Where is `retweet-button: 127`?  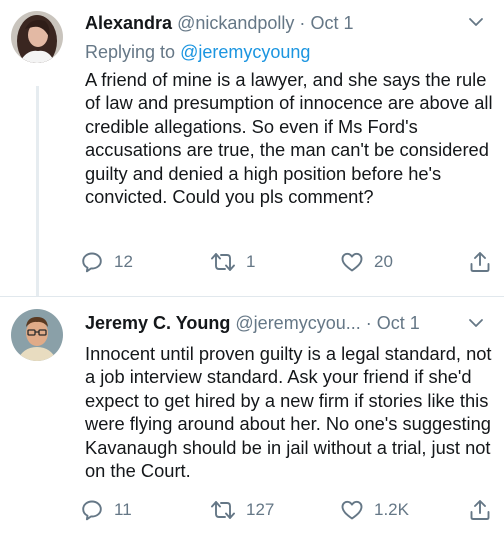
retweet-button: 127 is located at coordinates (242, 510).